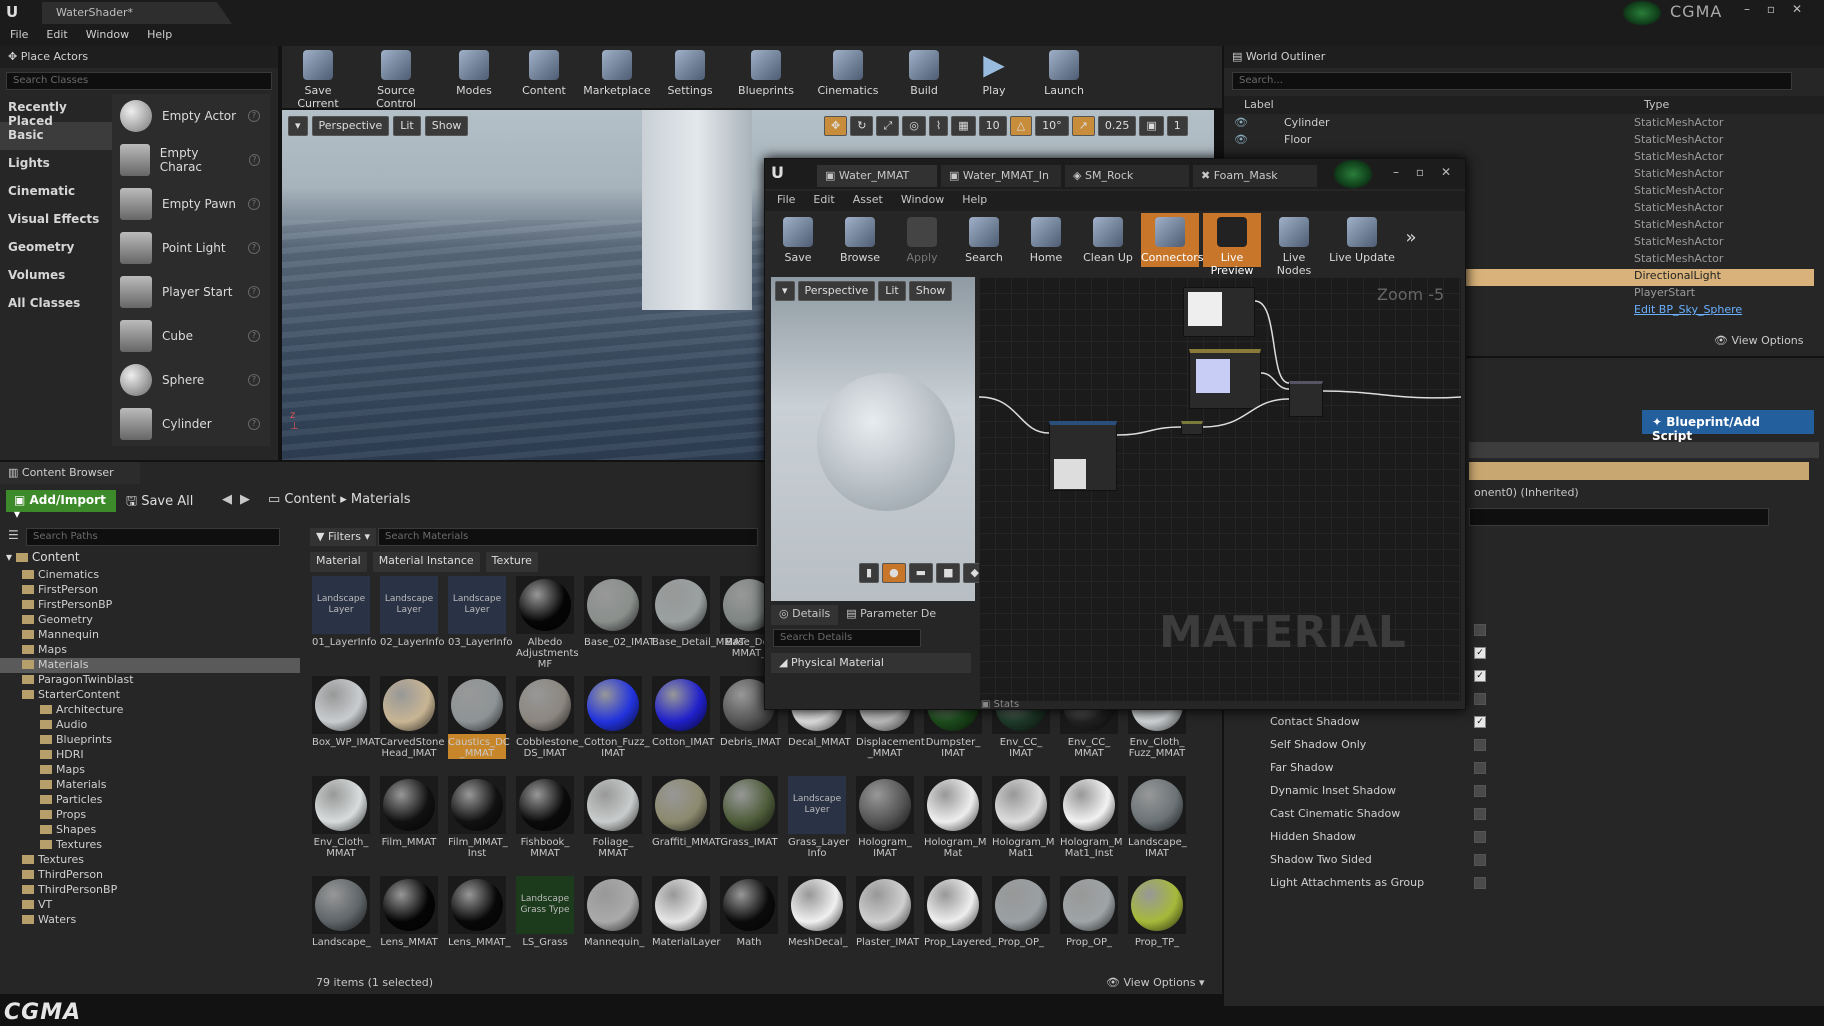 Image resolution: width=1824 pixels, height=1026 pixels. Describe the element at coordinates (984, 240) in the screenshot. I see `mat-search-button: Search` at that location.